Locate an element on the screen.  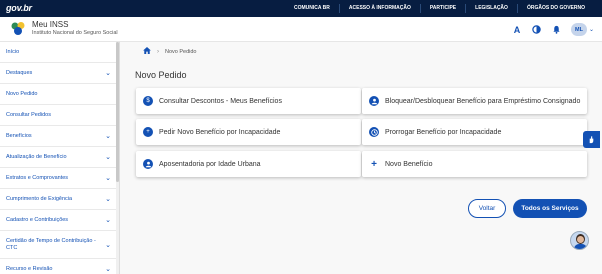
sidebar-item-inicio: Início is located at coordinates (59, 52).